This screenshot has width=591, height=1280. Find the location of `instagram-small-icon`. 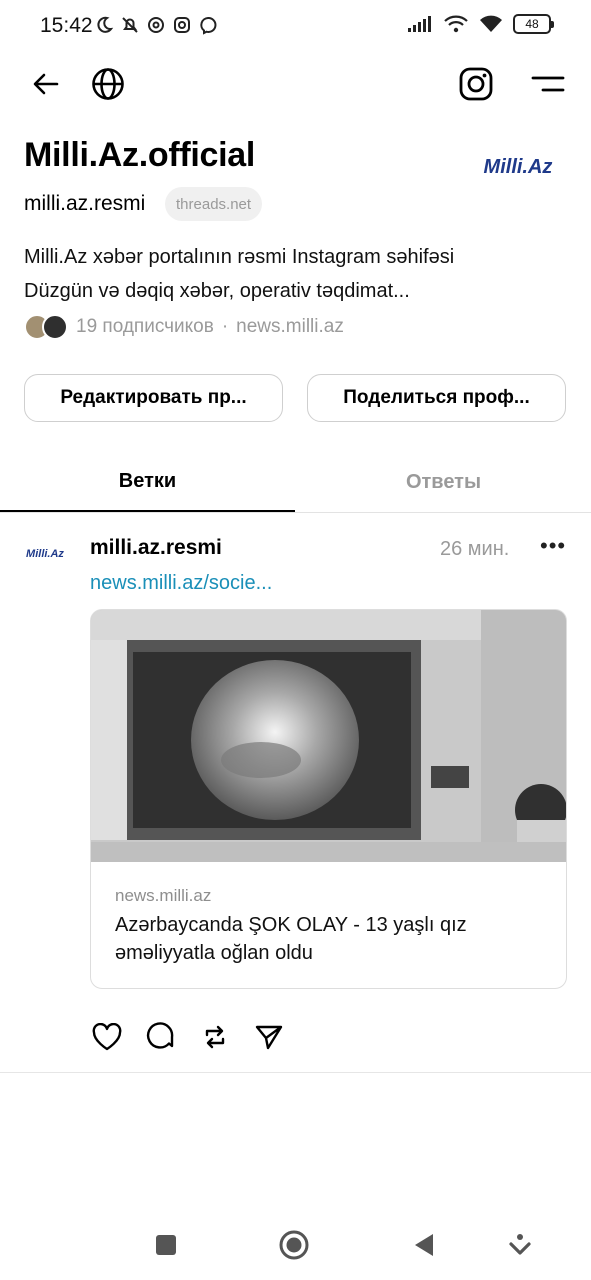

instagram-small-icon is located at coordinates (182, 25).